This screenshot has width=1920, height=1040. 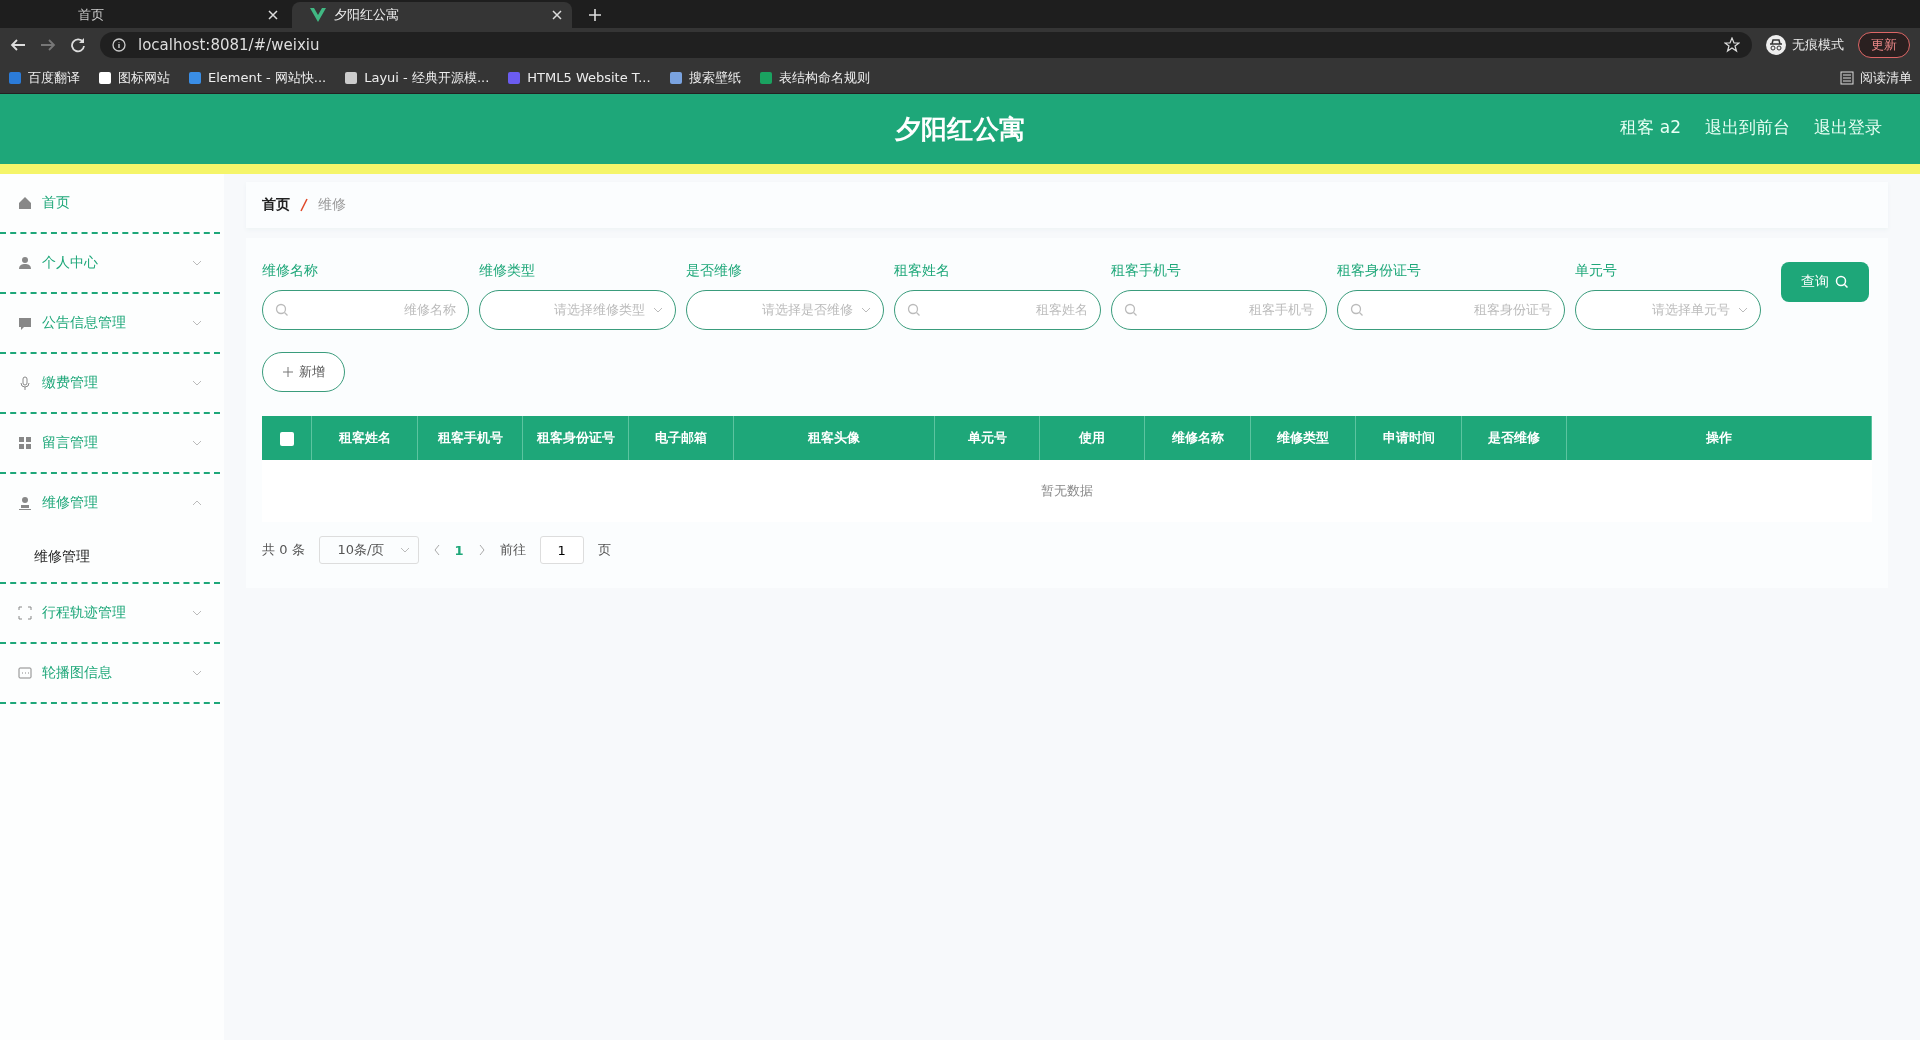 What do you see at coordinates (48, 45) in the screenshot?
I see `forward-icon` at bounding box center [48, 45].